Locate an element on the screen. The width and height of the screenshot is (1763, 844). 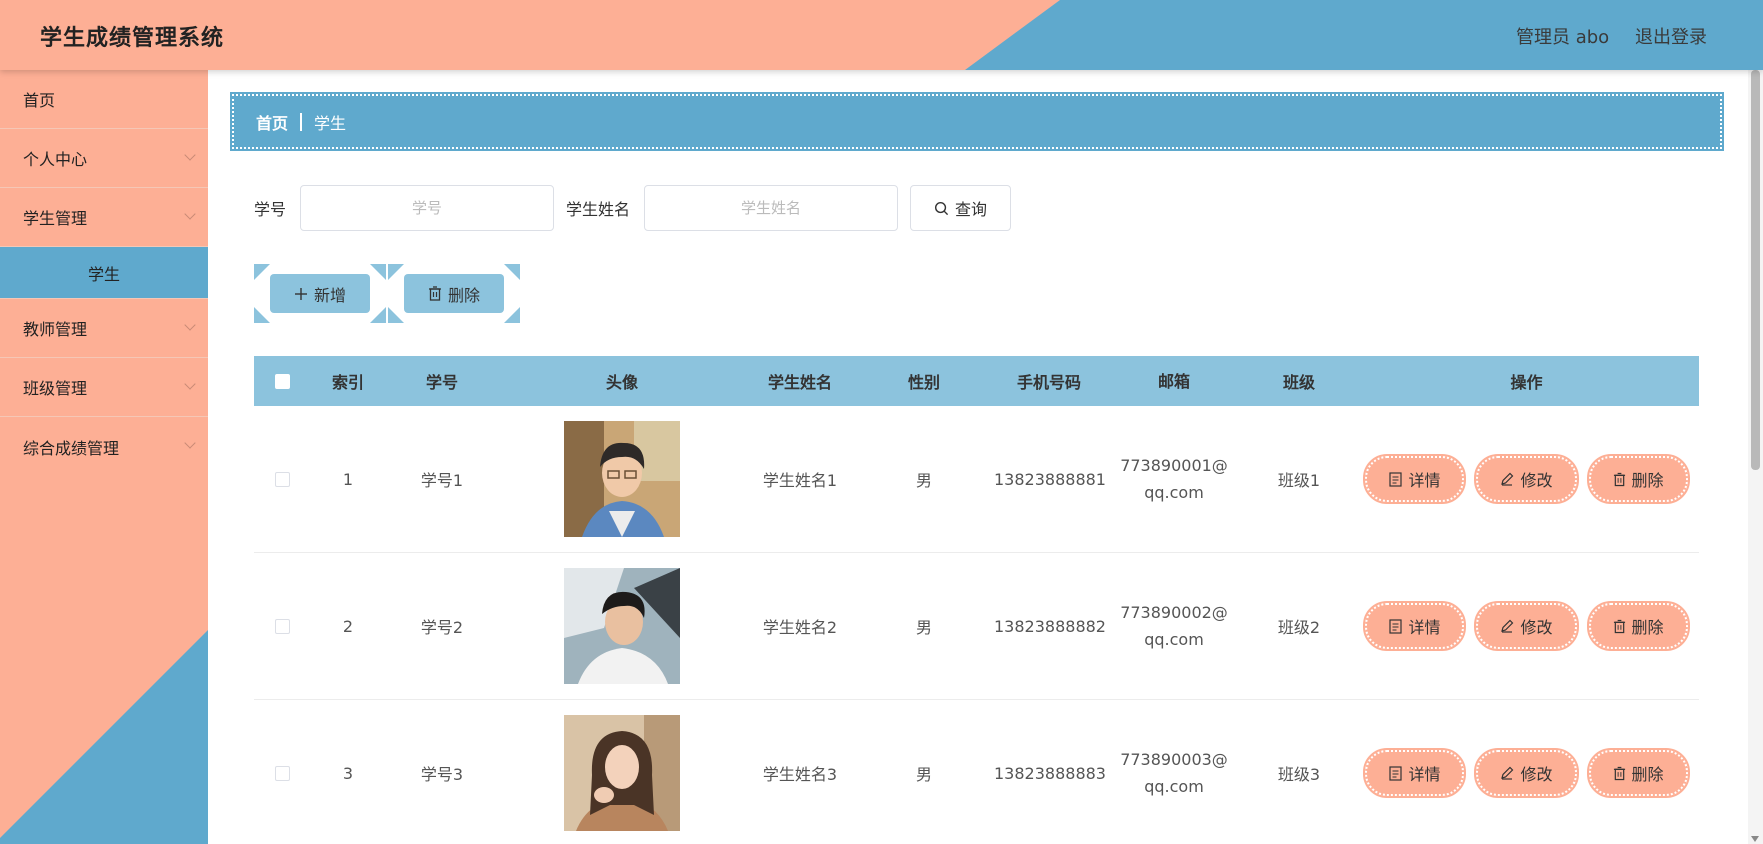
detail-button-label: 详情 is located at coordinates (1424, 627).